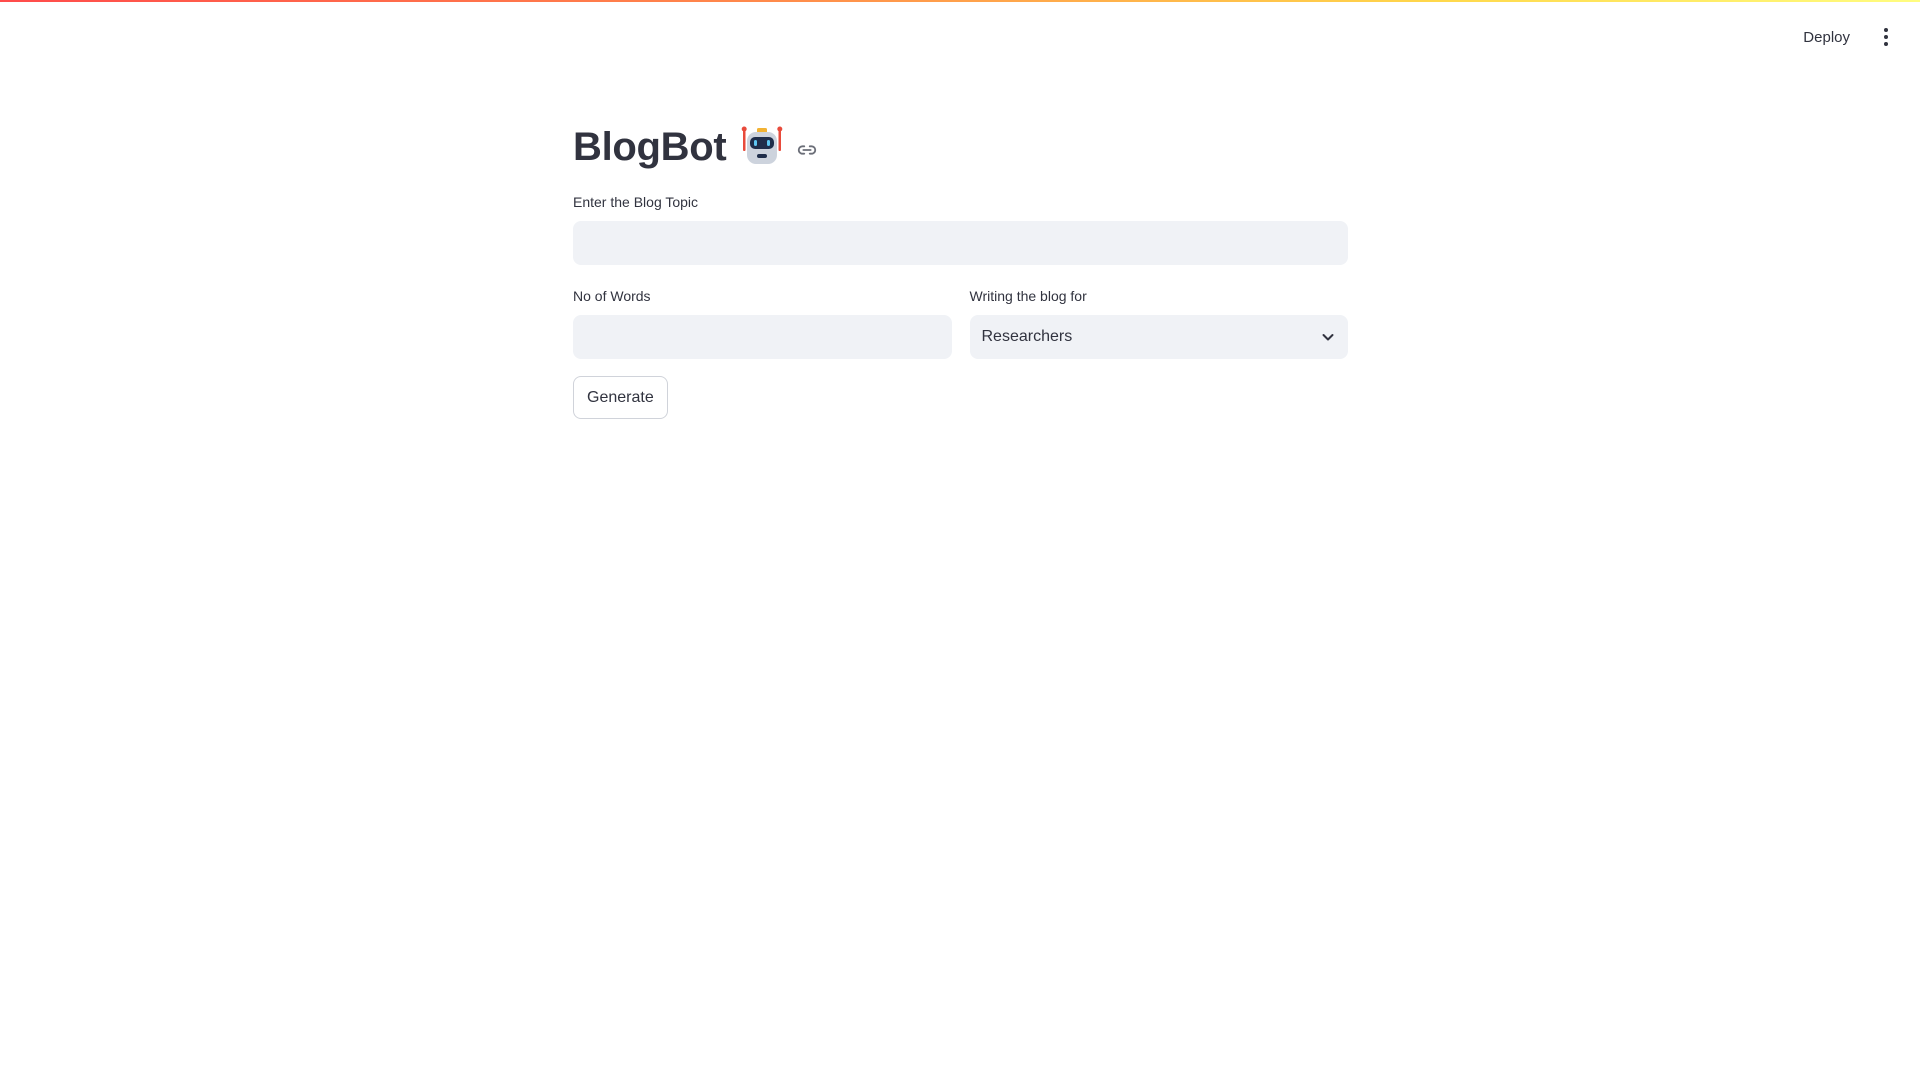  I want to click on page-title: BlogBot, so click(650, 146).